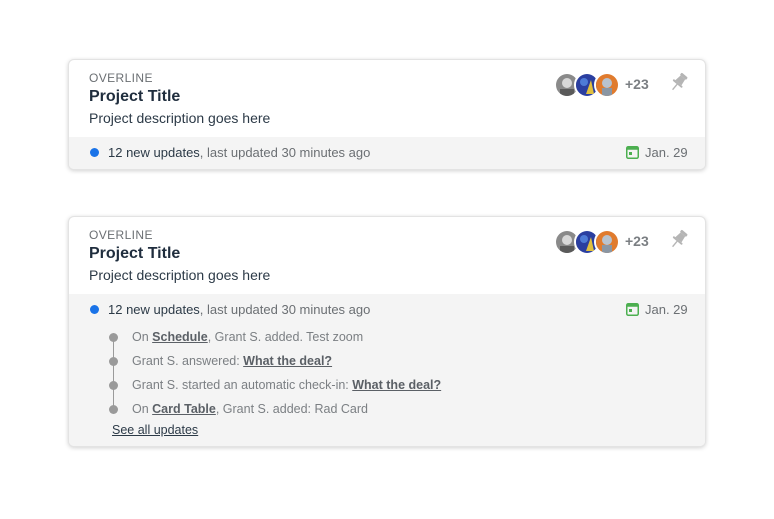 The image size is (774, 519). Describe the element at coordinates (387, 362) in the screenshot. I see `timeline-item: Grant S. answered: What the deal?` at that location.